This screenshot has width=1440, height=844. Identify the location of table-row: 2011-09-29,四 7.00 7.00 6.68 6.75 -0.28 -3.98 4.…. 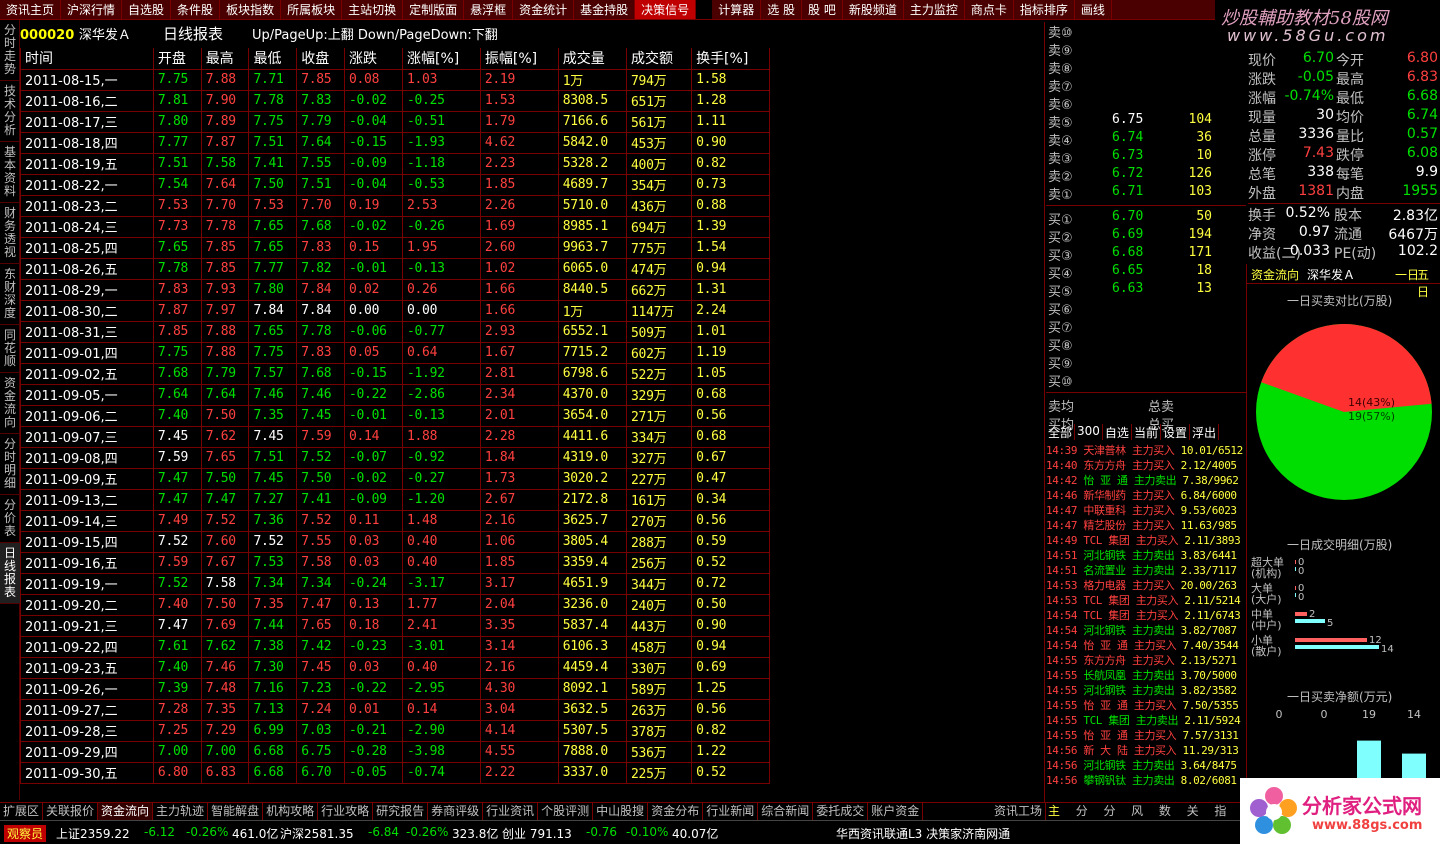
(395, 751).